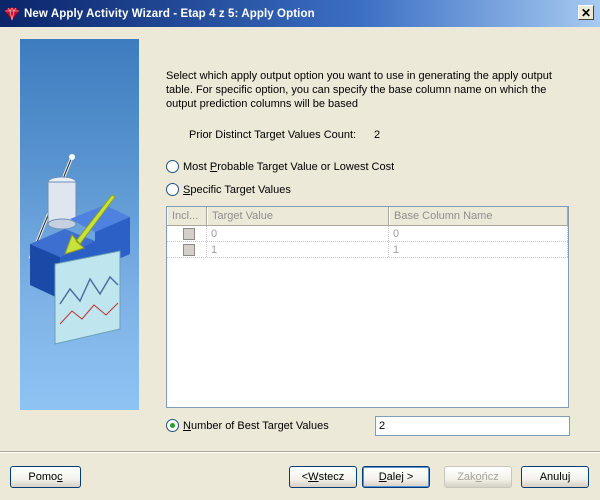 Image resolution: width=600 pixels, height=500 pixels. I want to click on back-button: < Wstecz, so click(323, 477).